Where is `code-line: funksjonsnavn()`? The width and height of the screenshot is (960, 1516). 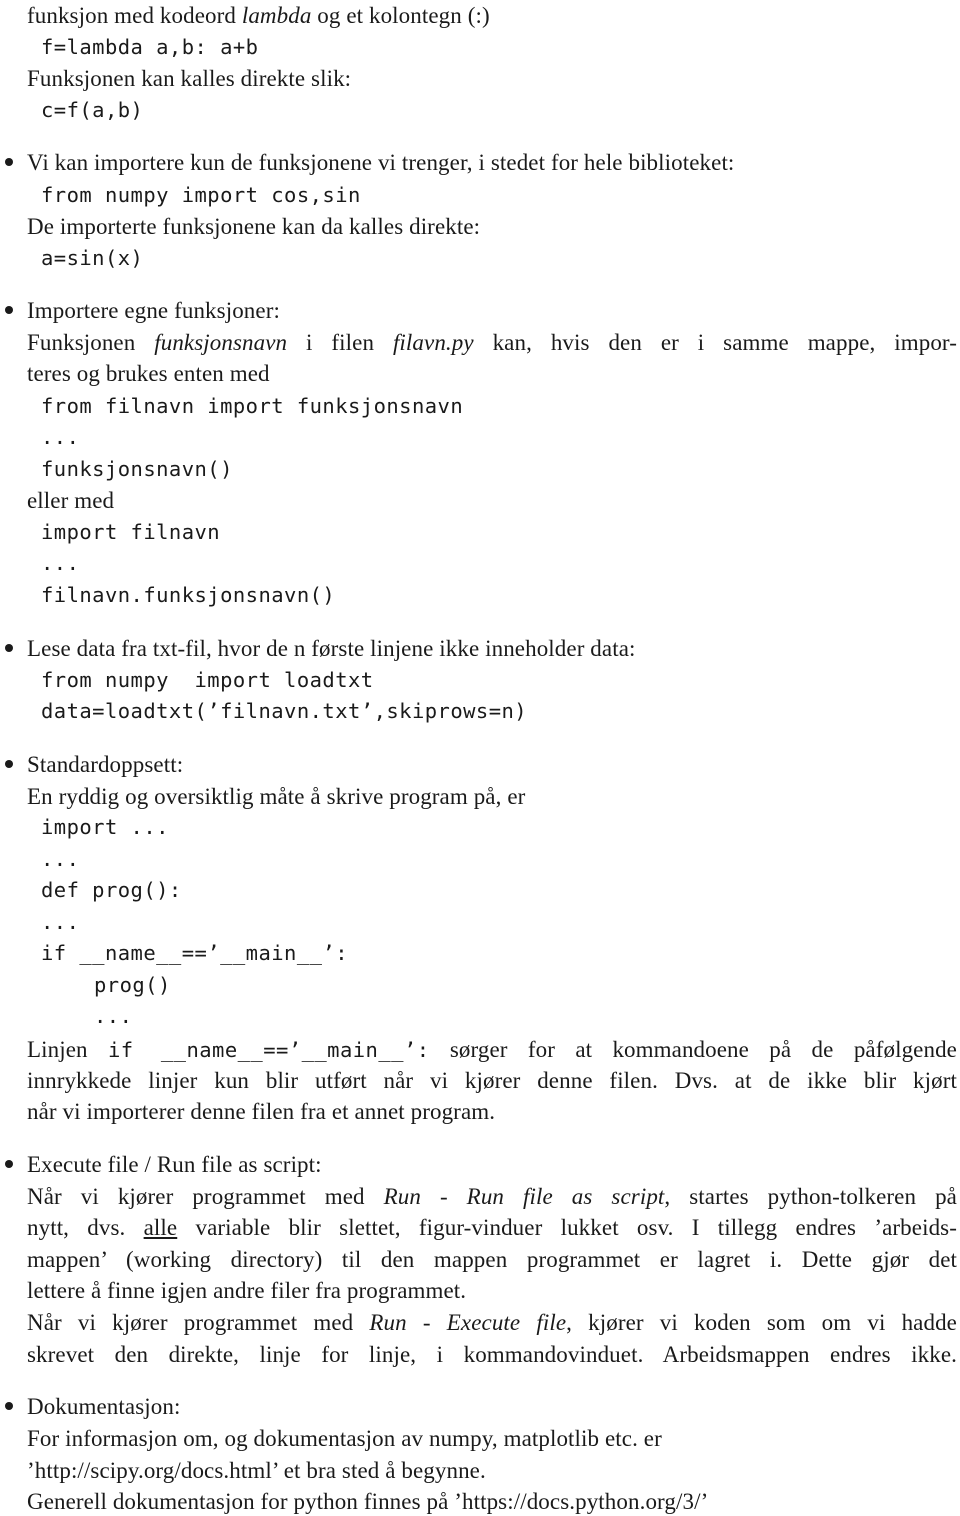 code-line: funksjonsnavn() is located at coordinates (137, 469).